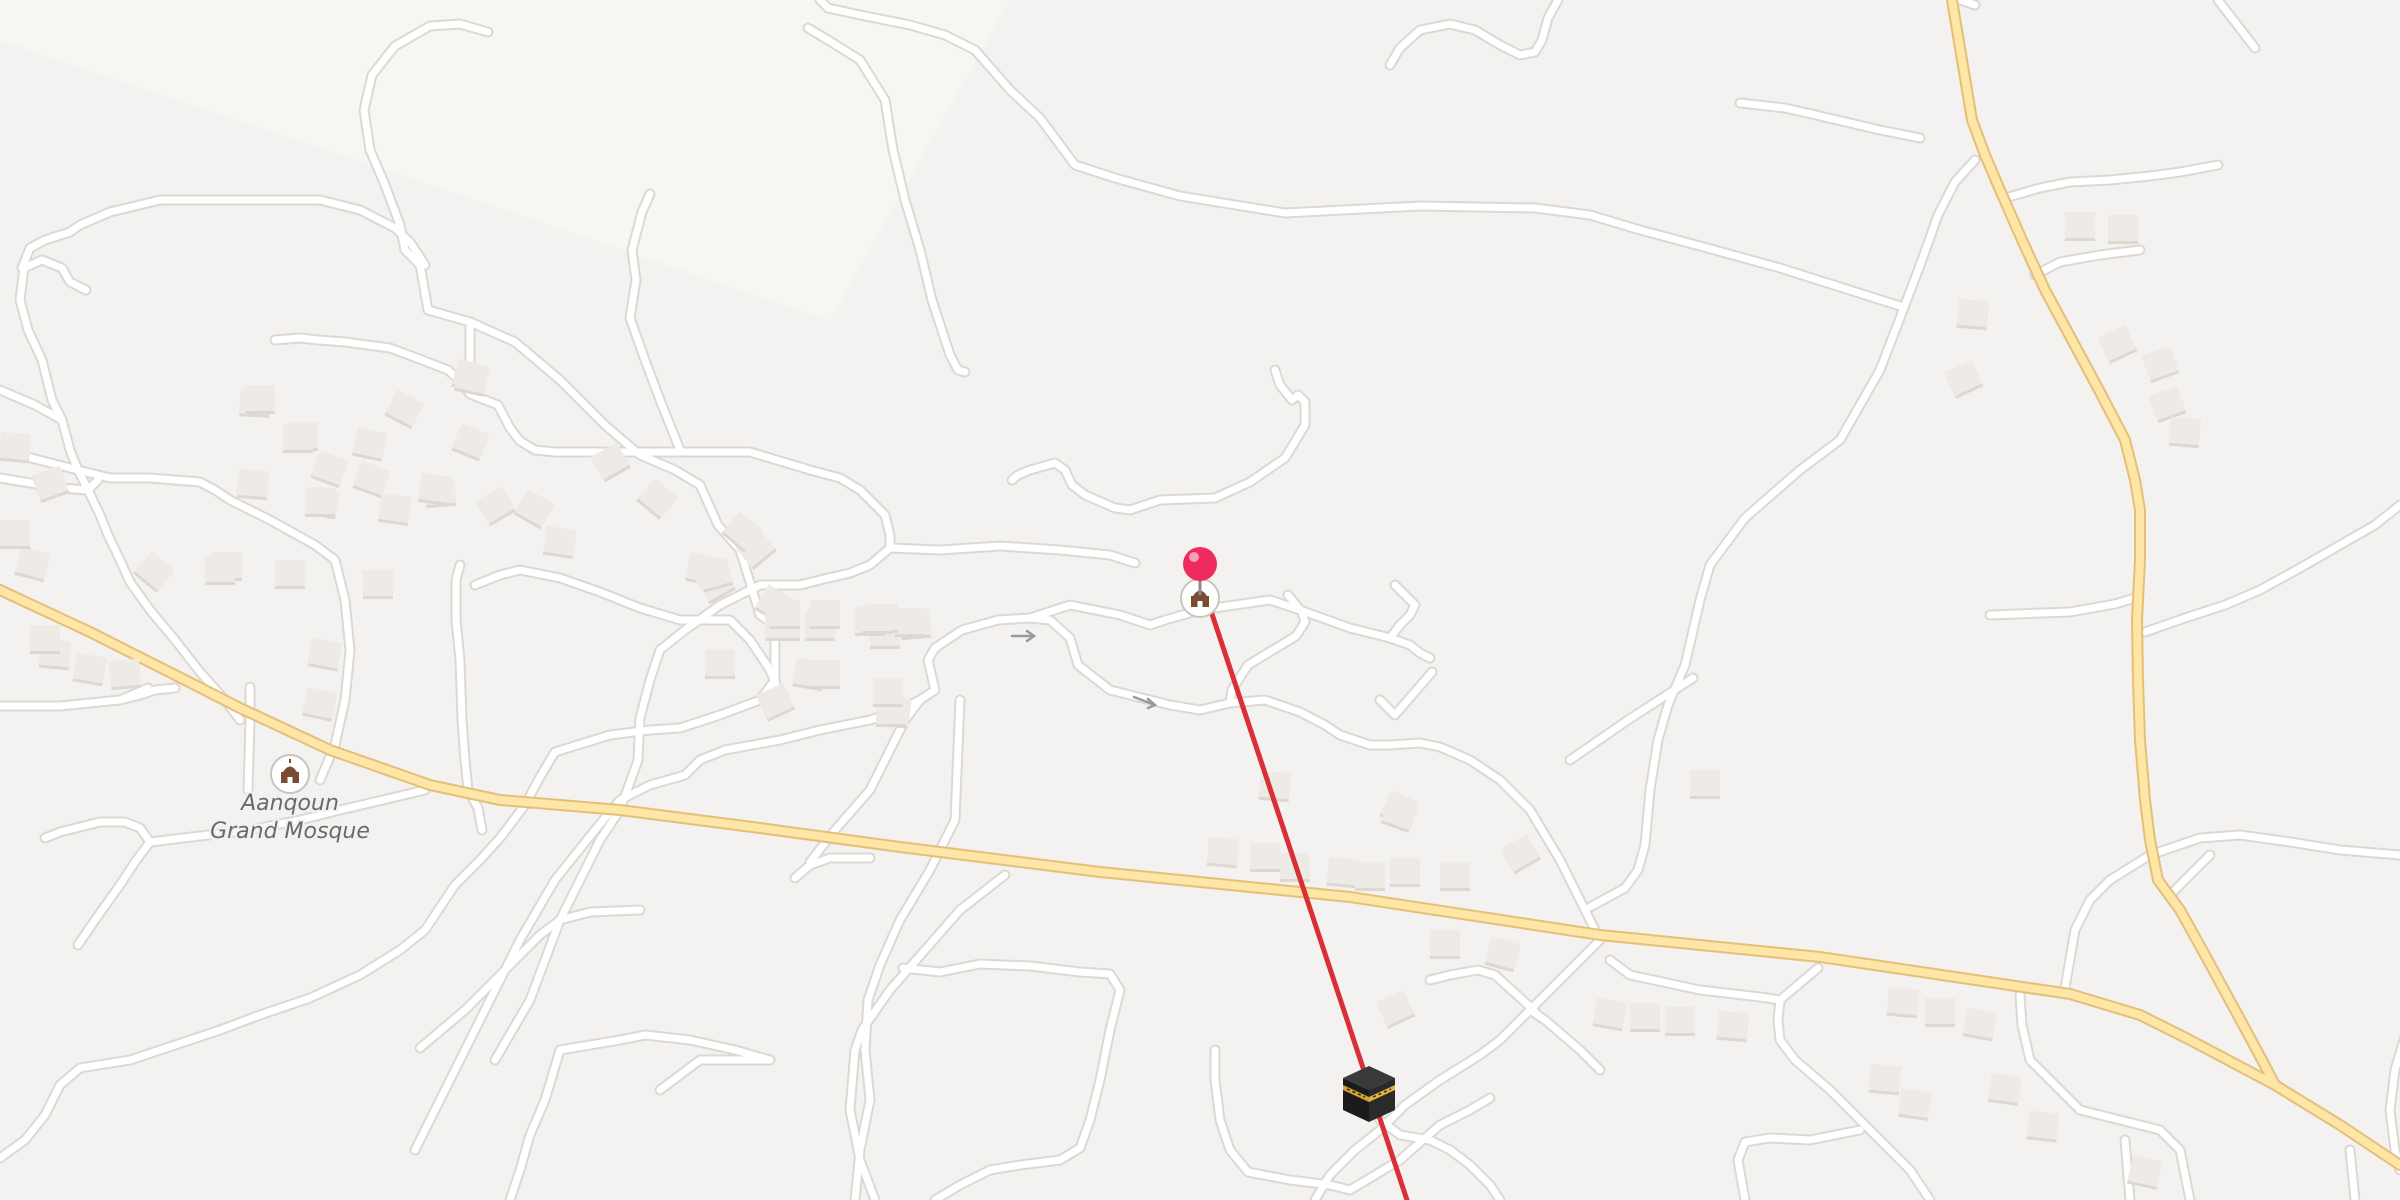  I want to click on mosque-icon, so click(290, 774).